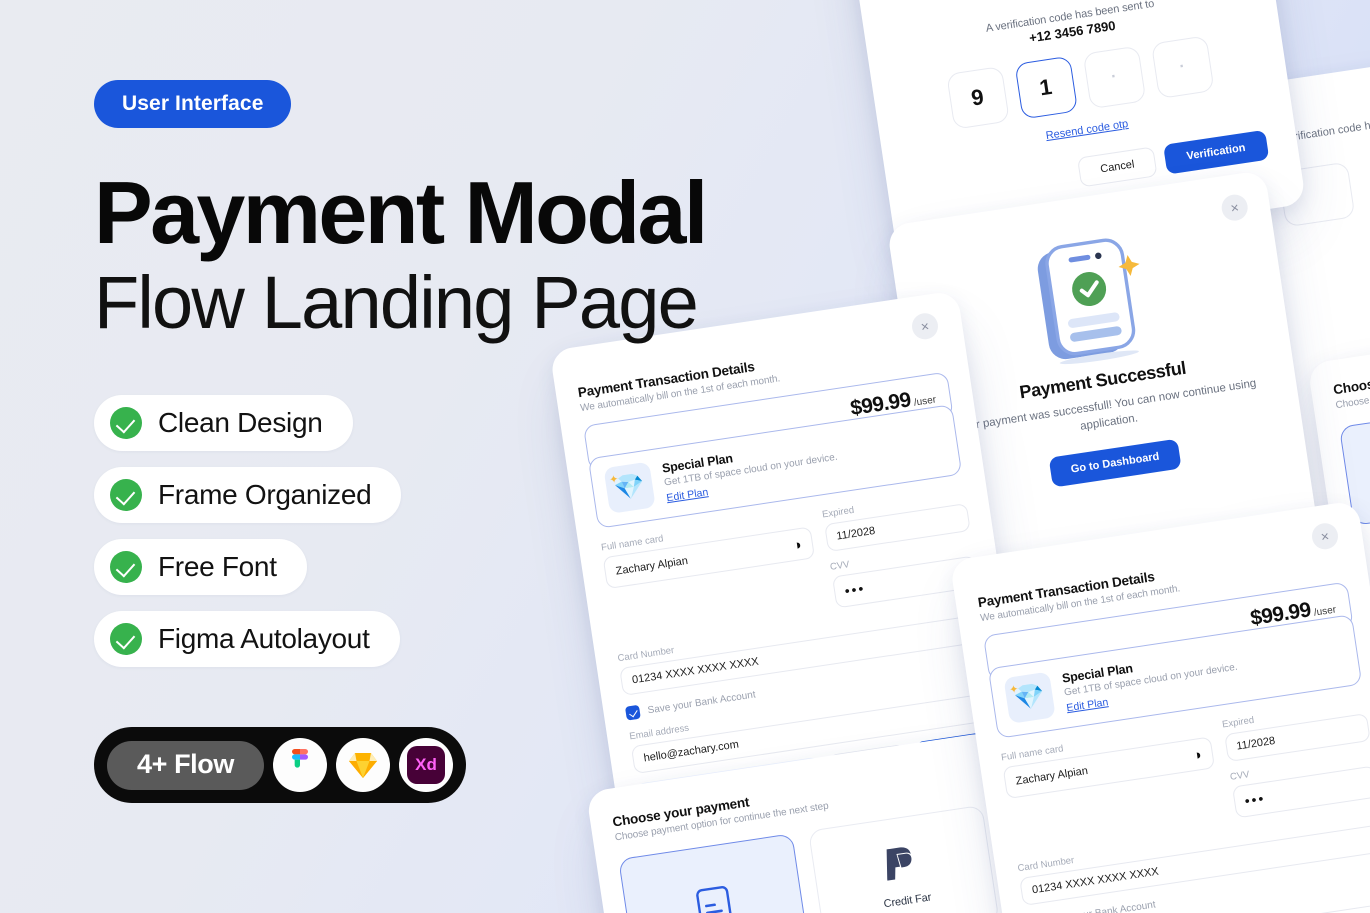 This screenshot has width=1370, height=913. Describe the element at coordinates (1045, 87) in the screenshot. I see `otp-digit-2: 1` at that location.